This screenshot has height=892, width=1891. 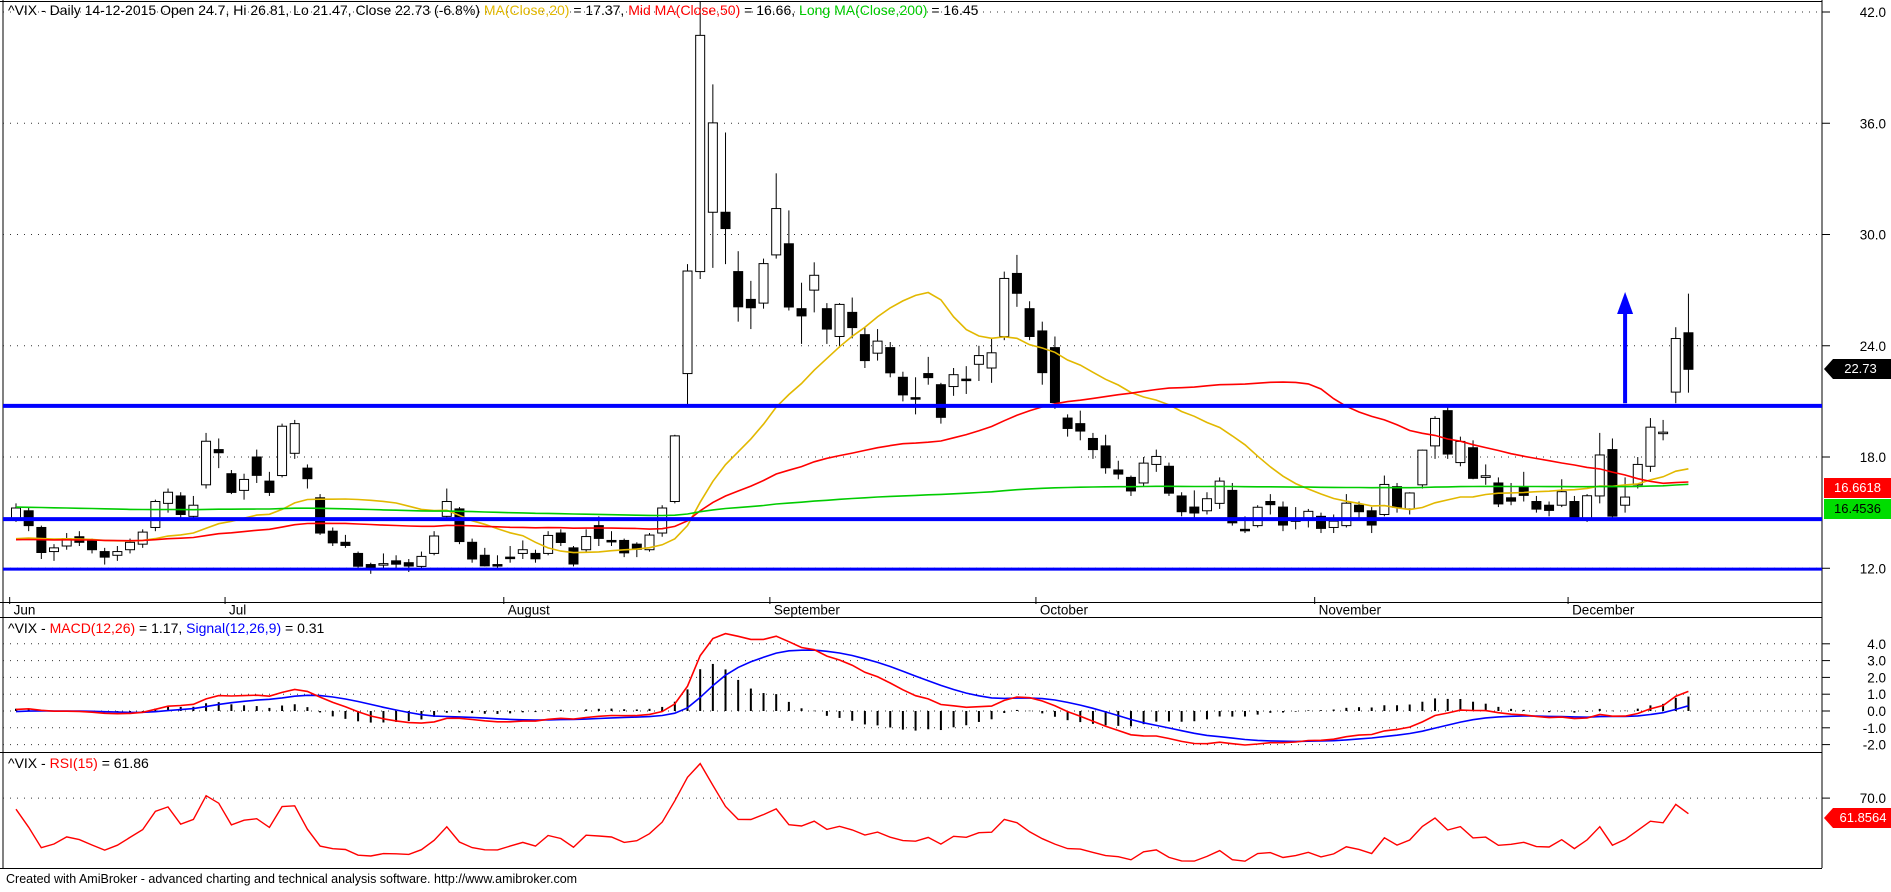 What do you see at coordinates (852, 697) in the screenshot?
I see `macd-panel` at bounding box center [852, 697].